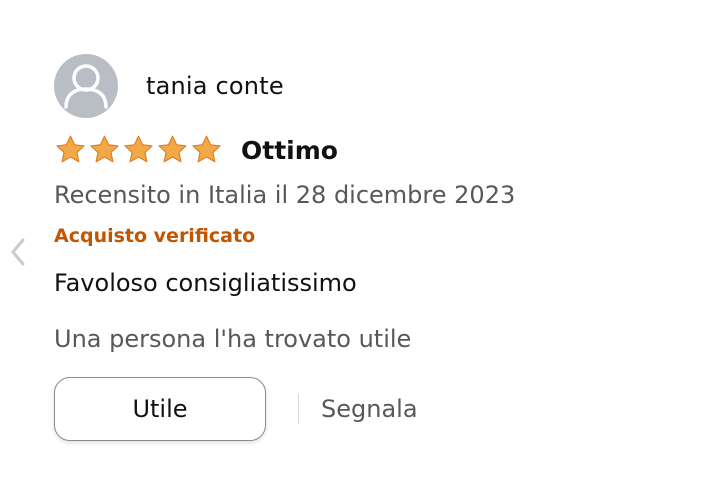 The width and height of the screenshot is (716, 504). I want to click on reviewer-profile: tania conte, so click(374, 86).